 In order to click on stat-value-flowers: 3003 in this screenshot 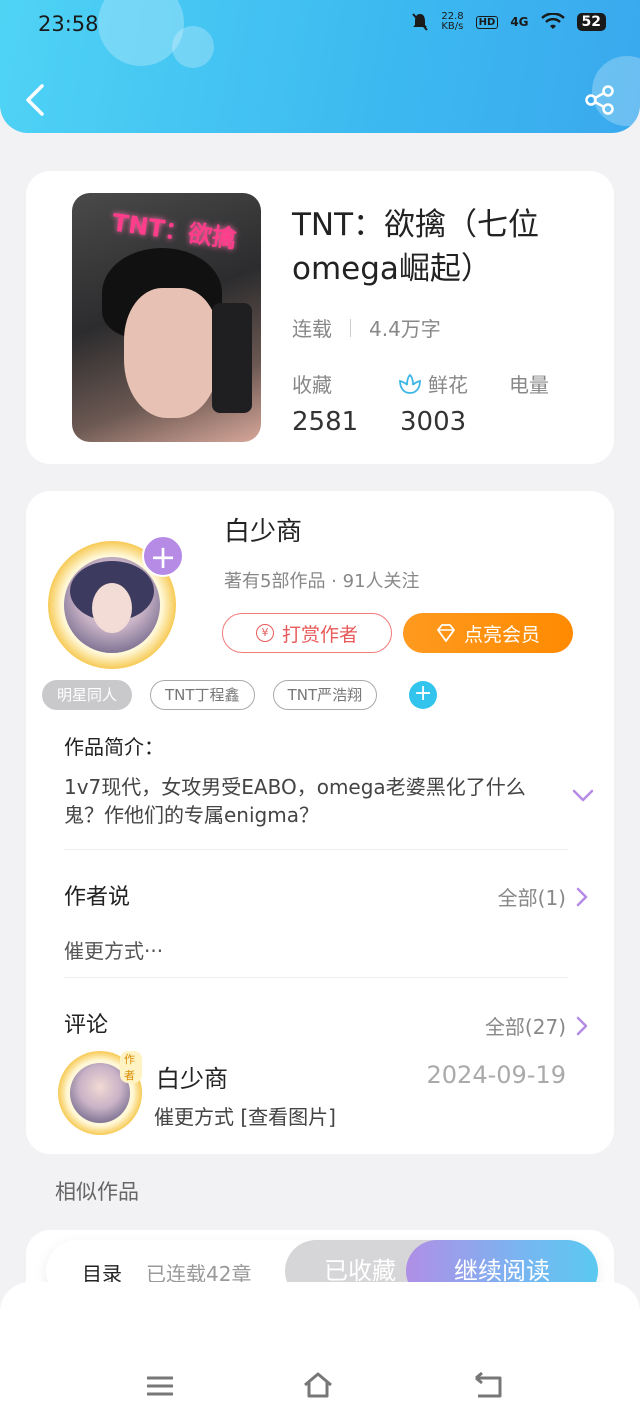, I will do `click(433, 422)`.